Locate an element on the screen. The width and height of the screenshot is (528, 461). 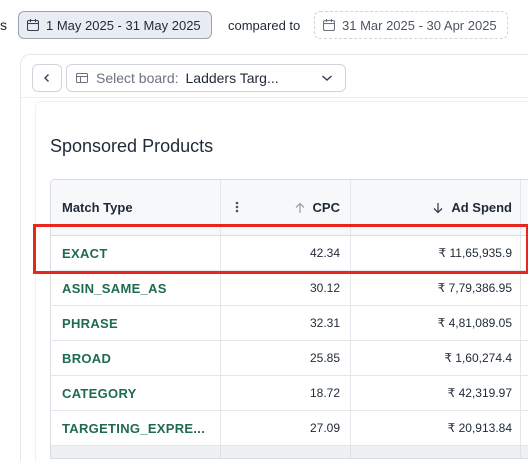
select-board-label: Select board: is located at coordinates (137, 78).